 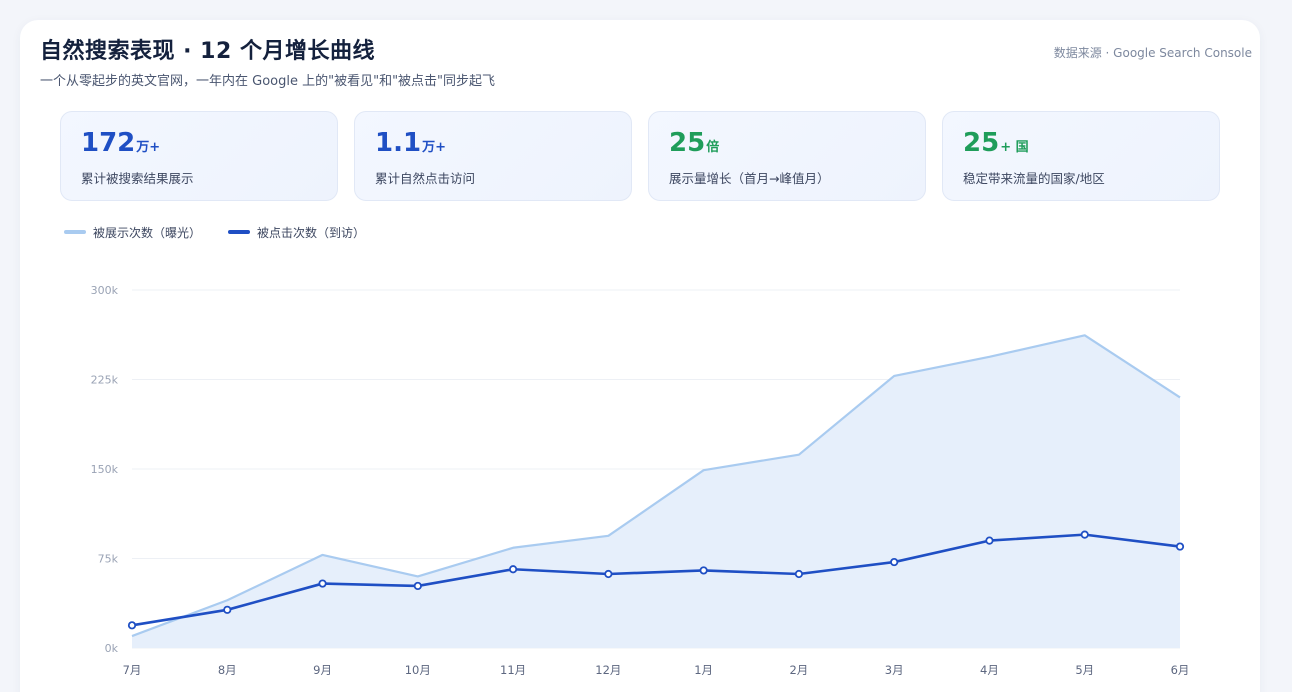 What do you see at coordinates (418, 670) in the screenshot?
I see `x-tick-label: 10月` at bounding box center [418, 670].